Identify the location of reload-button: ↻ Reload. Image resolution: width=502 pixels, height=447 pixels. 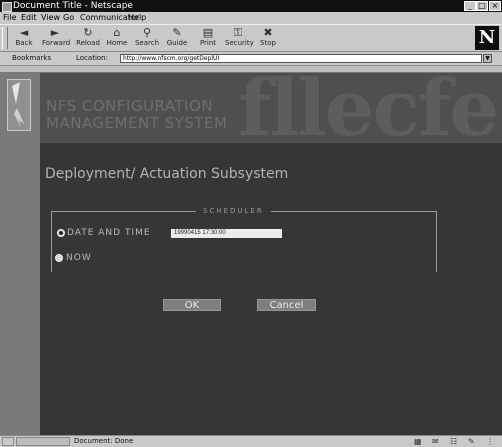
(88, 38).